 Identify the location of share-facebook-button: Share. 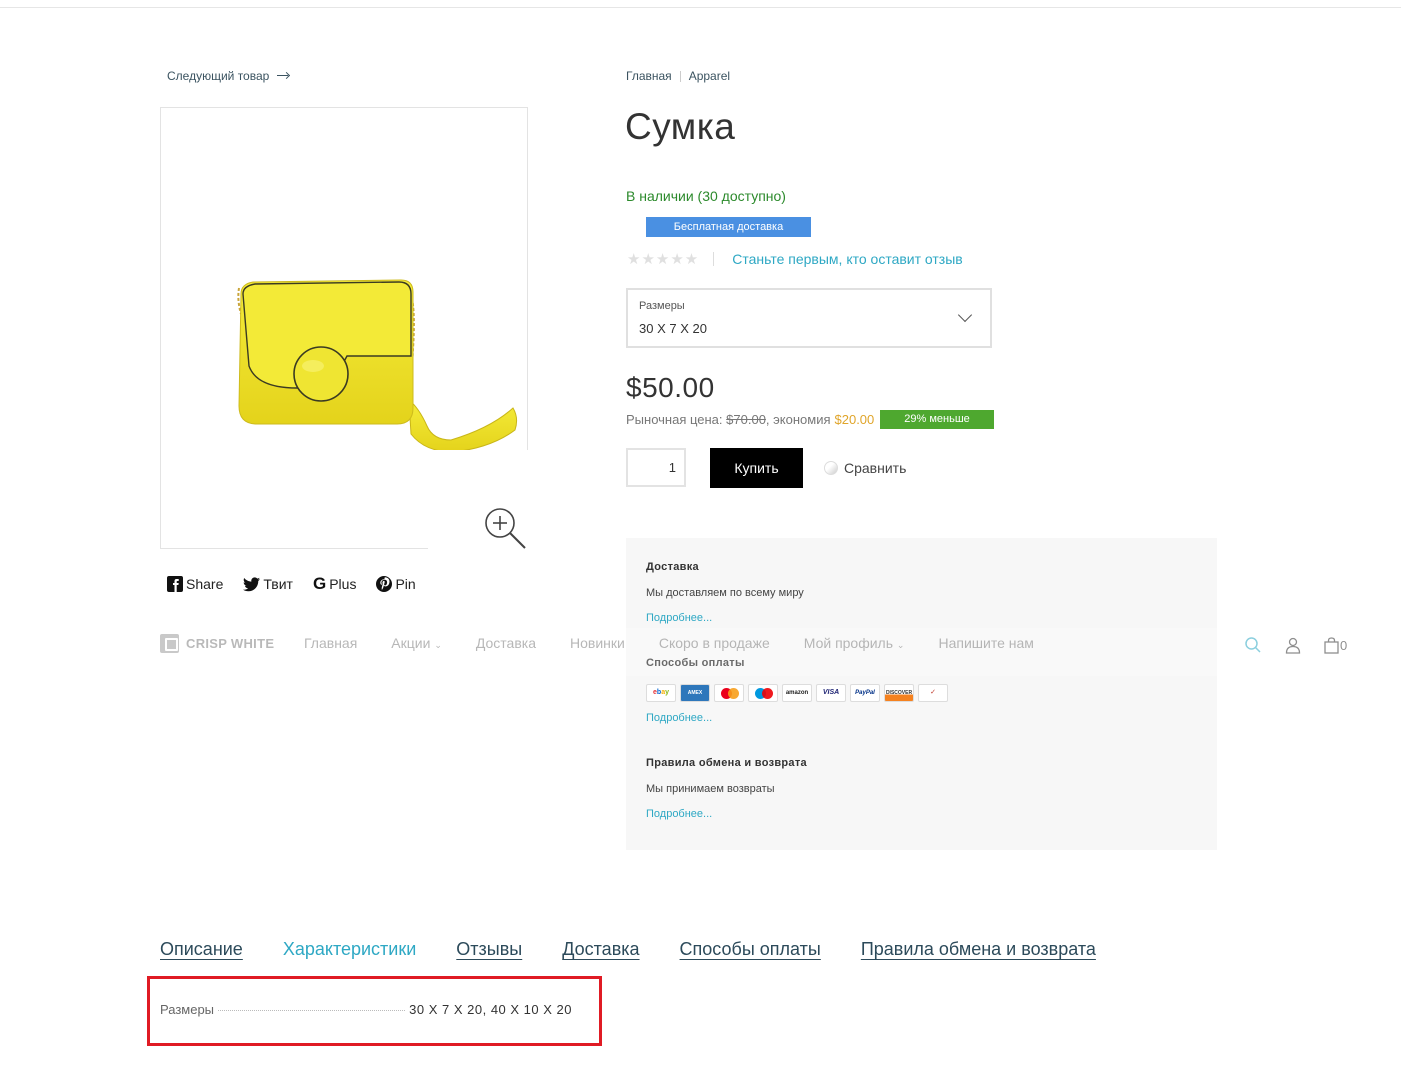
(195, 584).